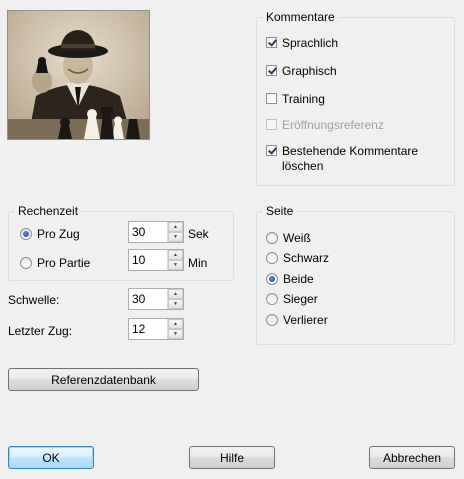  Describe the element at coordinates (298, 279) in the screenshot. I see `radio-label: Beide` at that location.